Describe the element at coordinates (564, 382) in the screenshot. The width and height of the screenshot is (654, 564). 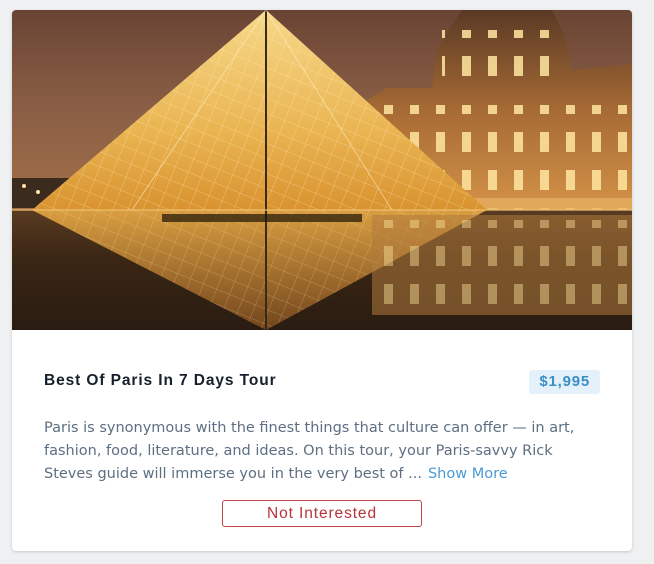
I see `price-badge: $1,995` at that location.